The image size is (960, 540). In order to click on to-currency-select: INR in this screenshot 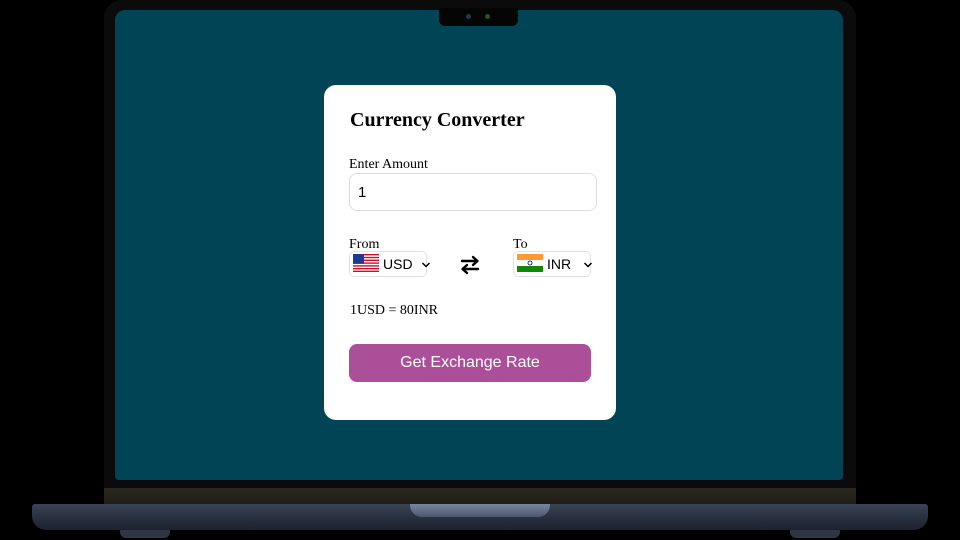, I will do `click(553, 264)`.